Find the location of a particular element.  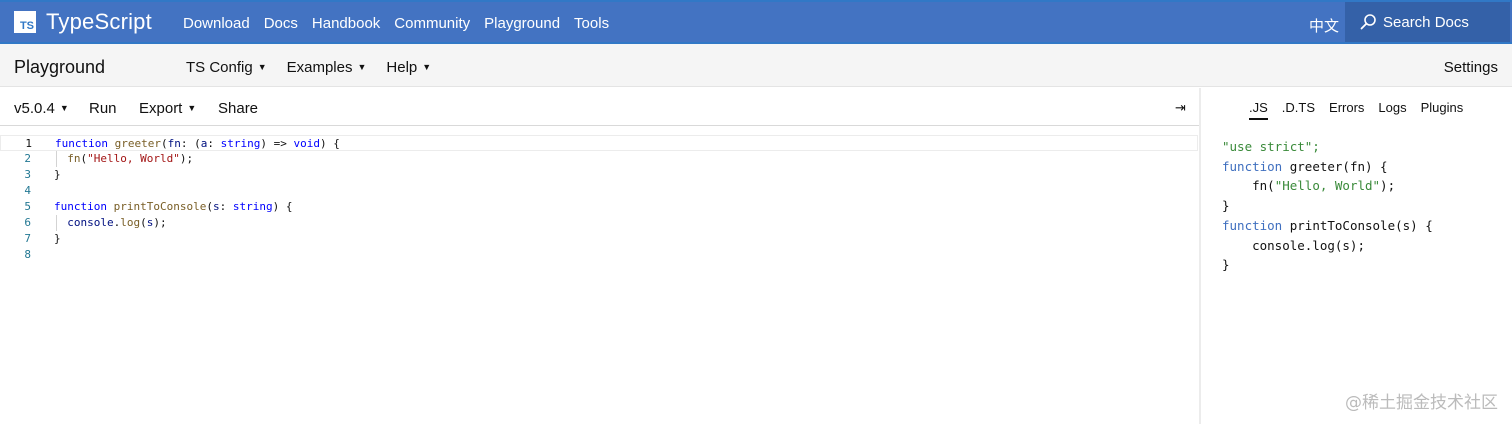

line-number: 3 is located at coordinates (27, 174).